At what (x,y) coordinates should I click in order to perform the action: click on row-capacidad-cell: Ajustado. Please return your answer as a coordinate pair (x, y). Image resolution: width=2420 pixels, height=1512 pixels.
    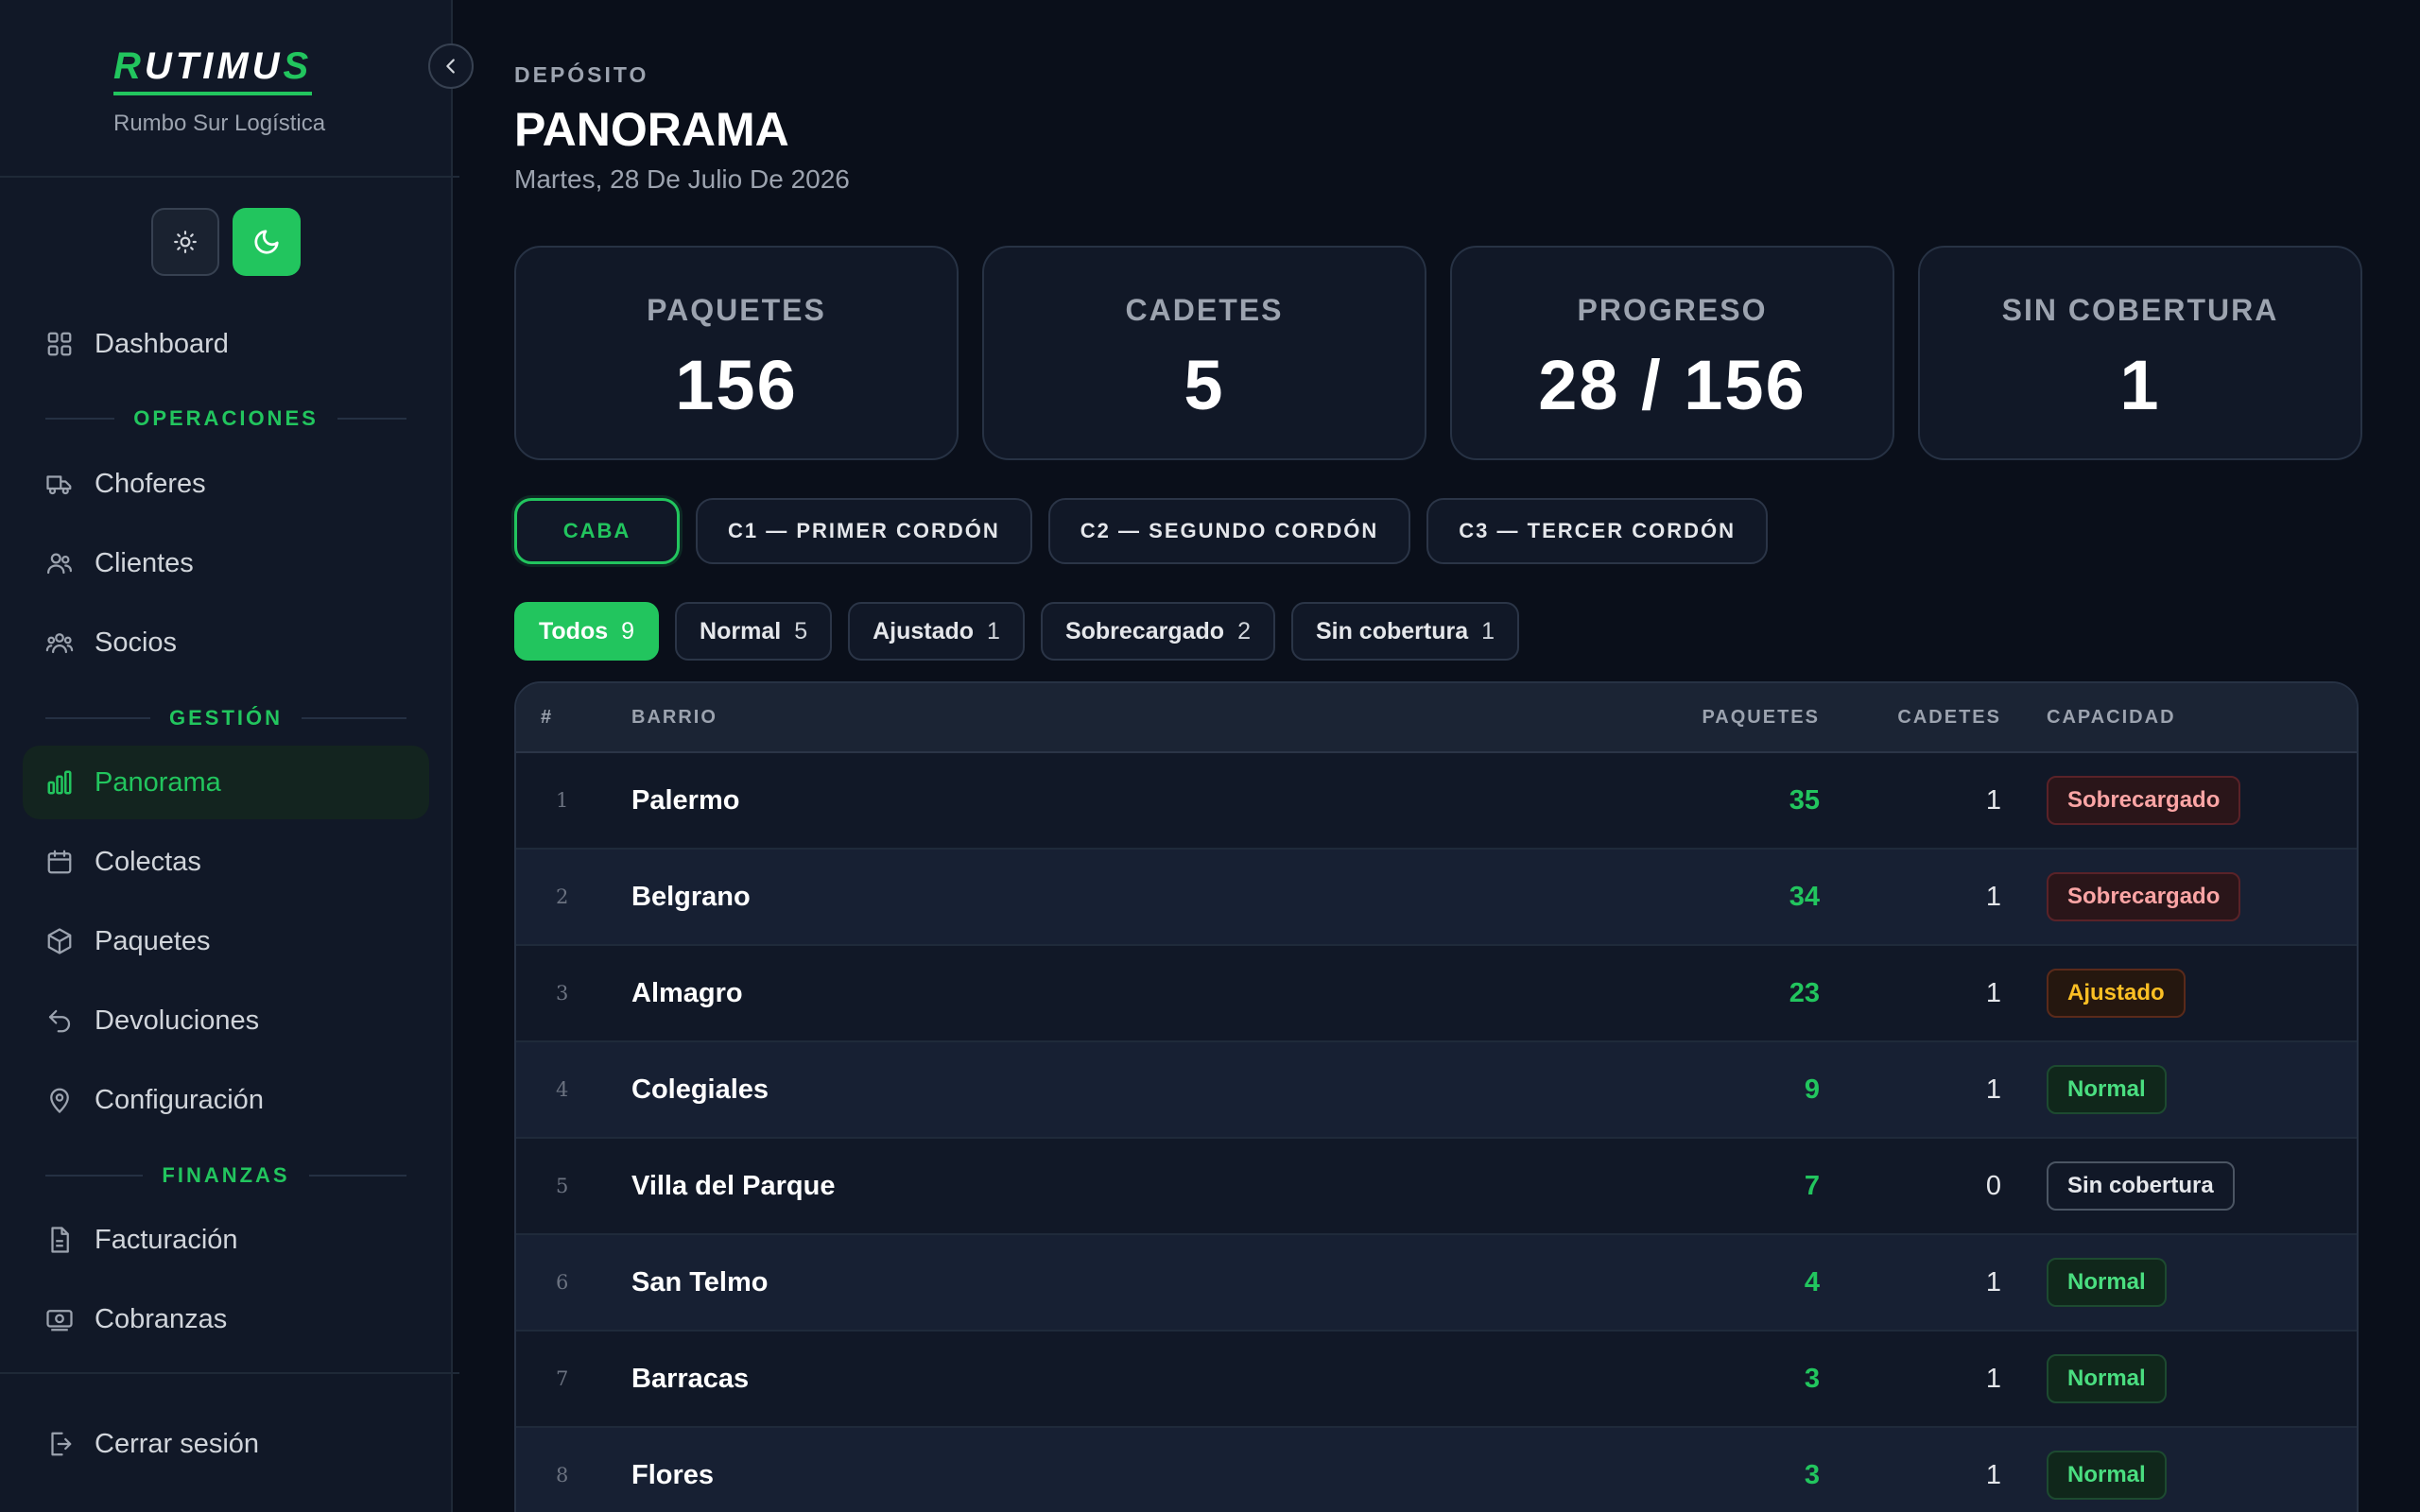
    Looking at the image, I should click on (2179, 993).